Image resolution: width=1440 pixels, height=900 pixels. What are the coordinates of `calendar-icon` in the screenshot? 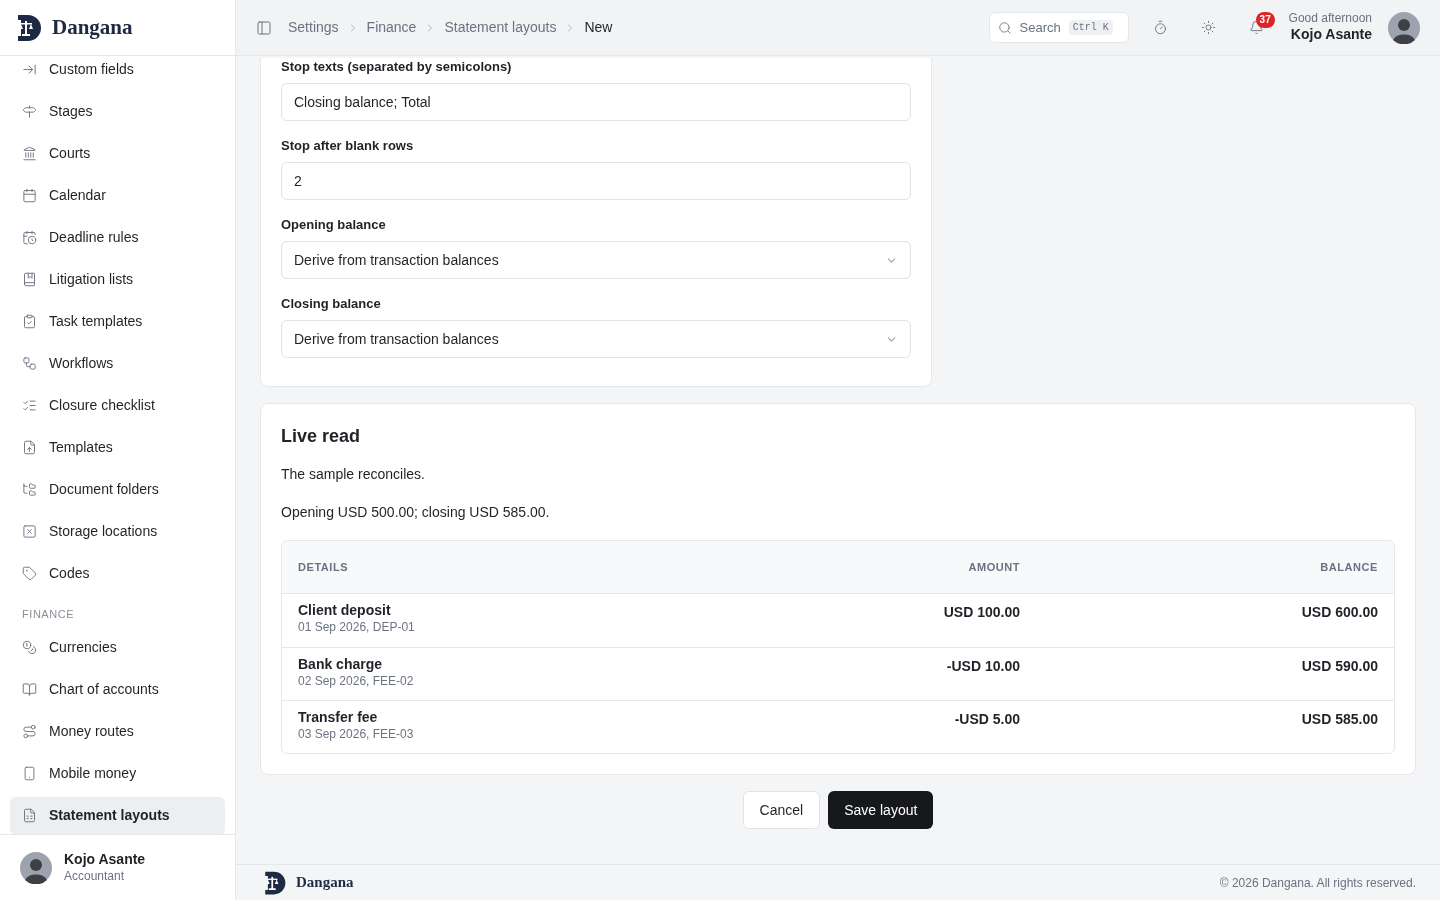 It's located at (29, 195).